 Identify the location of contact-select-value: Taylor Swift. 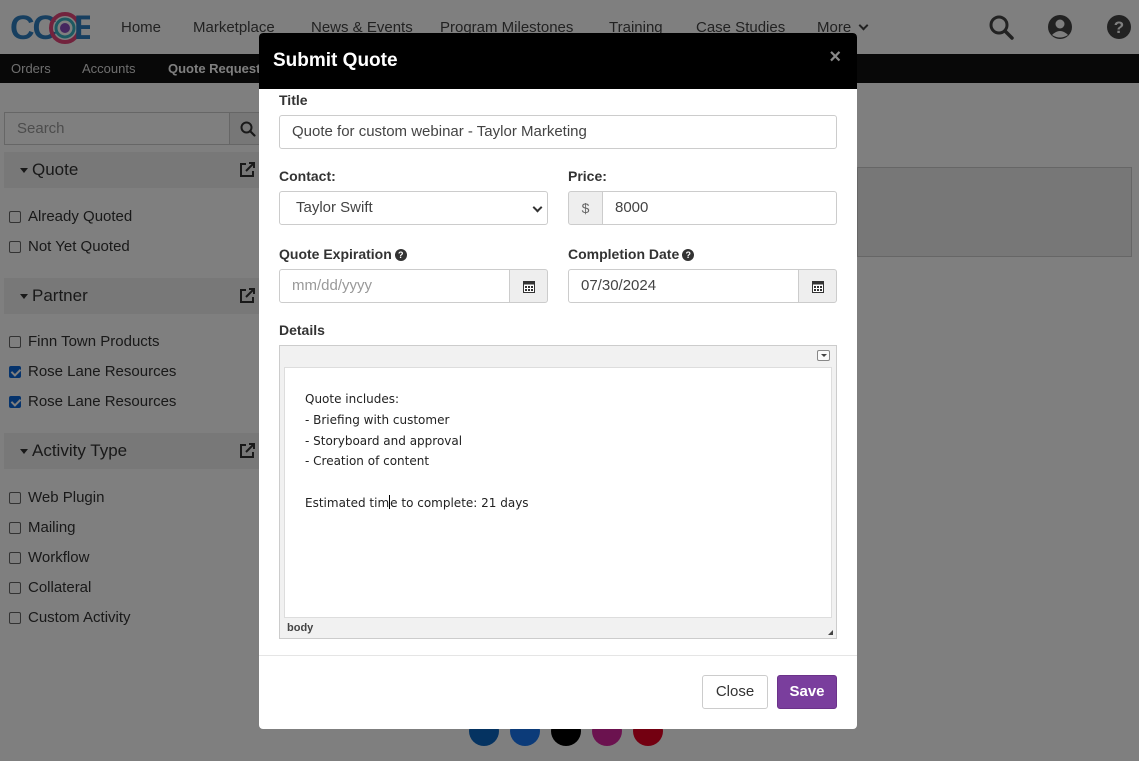
(334, 207).